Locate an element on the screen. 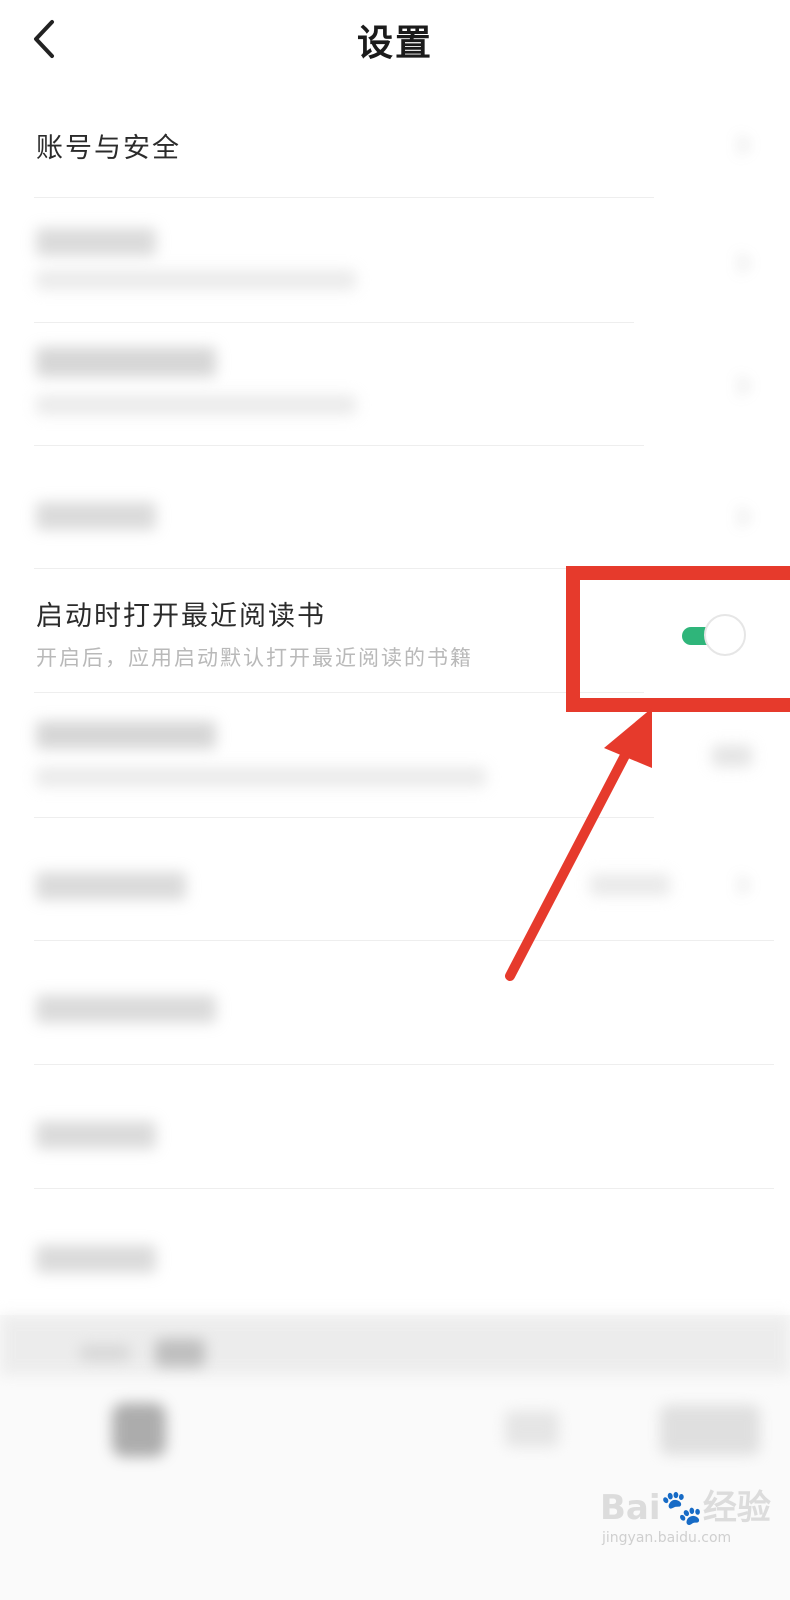 Image resolution: width=790 pixels, height=1600 pixels. blurred-button is located at coordinates (710, 1430).